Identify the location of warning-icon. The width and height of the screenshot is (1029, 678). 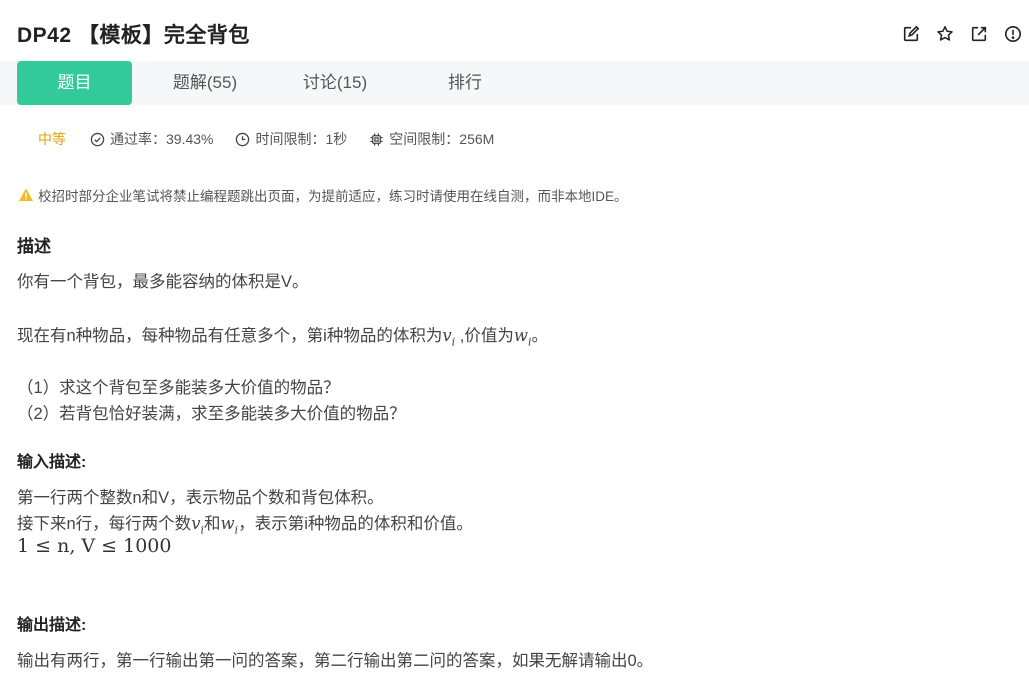
(26, 194).